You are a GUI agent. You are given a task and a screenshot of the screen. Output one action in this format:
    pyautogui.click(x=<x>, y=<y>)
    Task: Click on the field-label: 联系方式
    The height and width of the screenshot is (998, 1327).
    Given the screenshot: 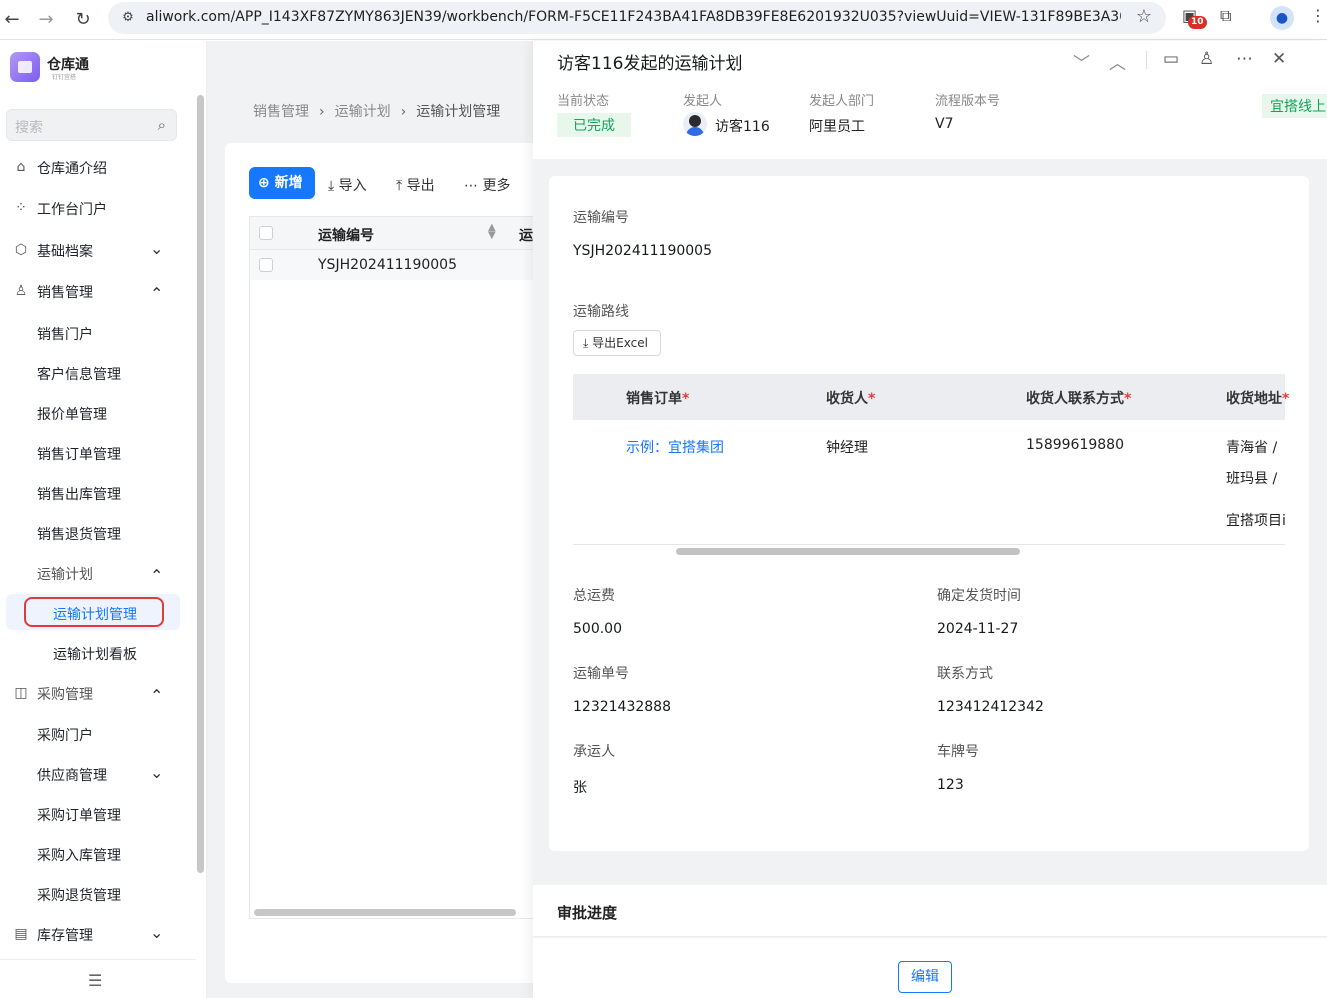 What is the action you would take?
    pyautogui.click(x=965, y=674)
    